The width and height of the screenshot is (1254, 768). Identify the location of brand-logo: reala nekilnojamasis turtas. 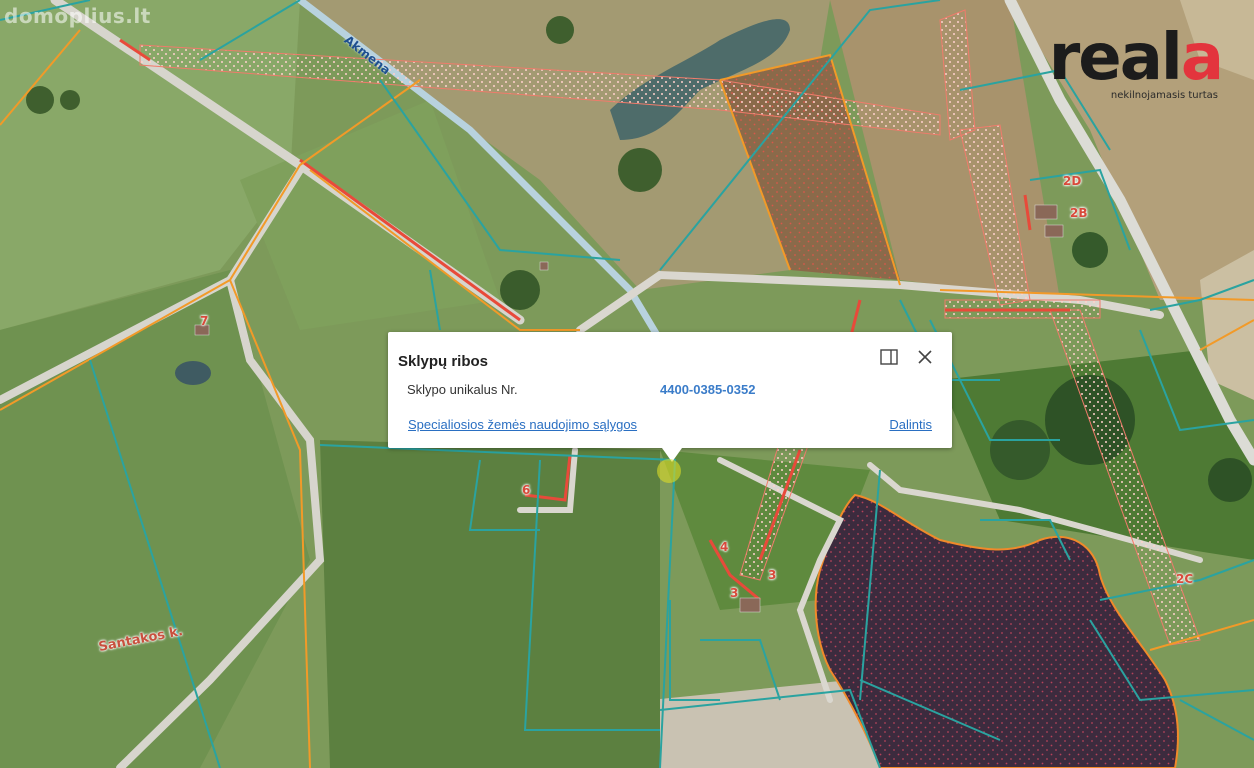
(1136, 63).